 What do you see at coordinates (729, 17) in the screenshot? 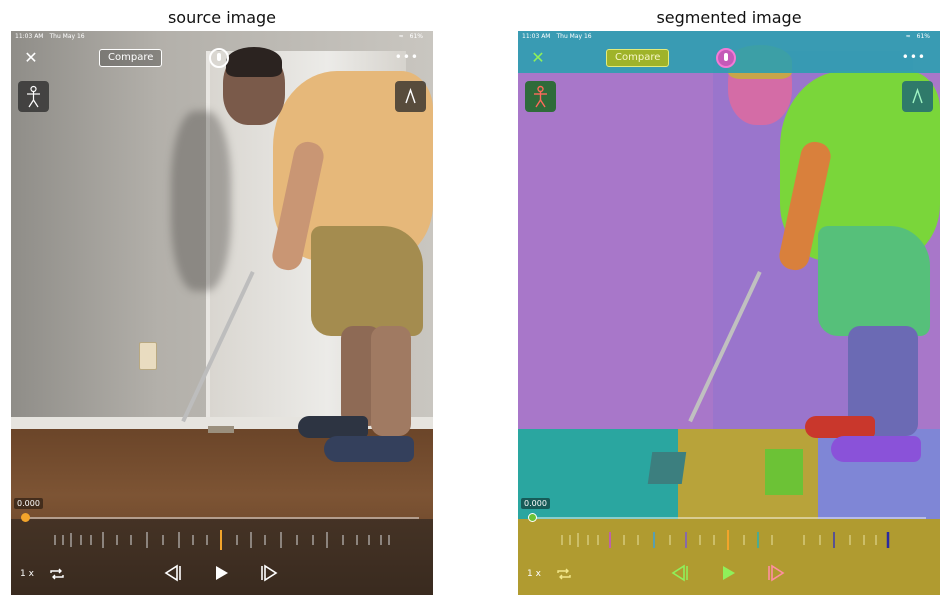
I see `right-panel-title: segmented image` at bounding box center [729, 17].